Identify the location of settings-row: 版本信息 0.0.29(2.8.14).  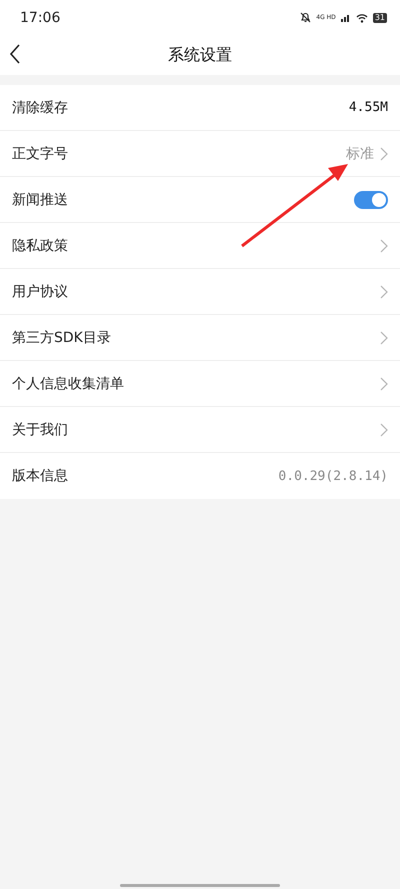
(200, 476).